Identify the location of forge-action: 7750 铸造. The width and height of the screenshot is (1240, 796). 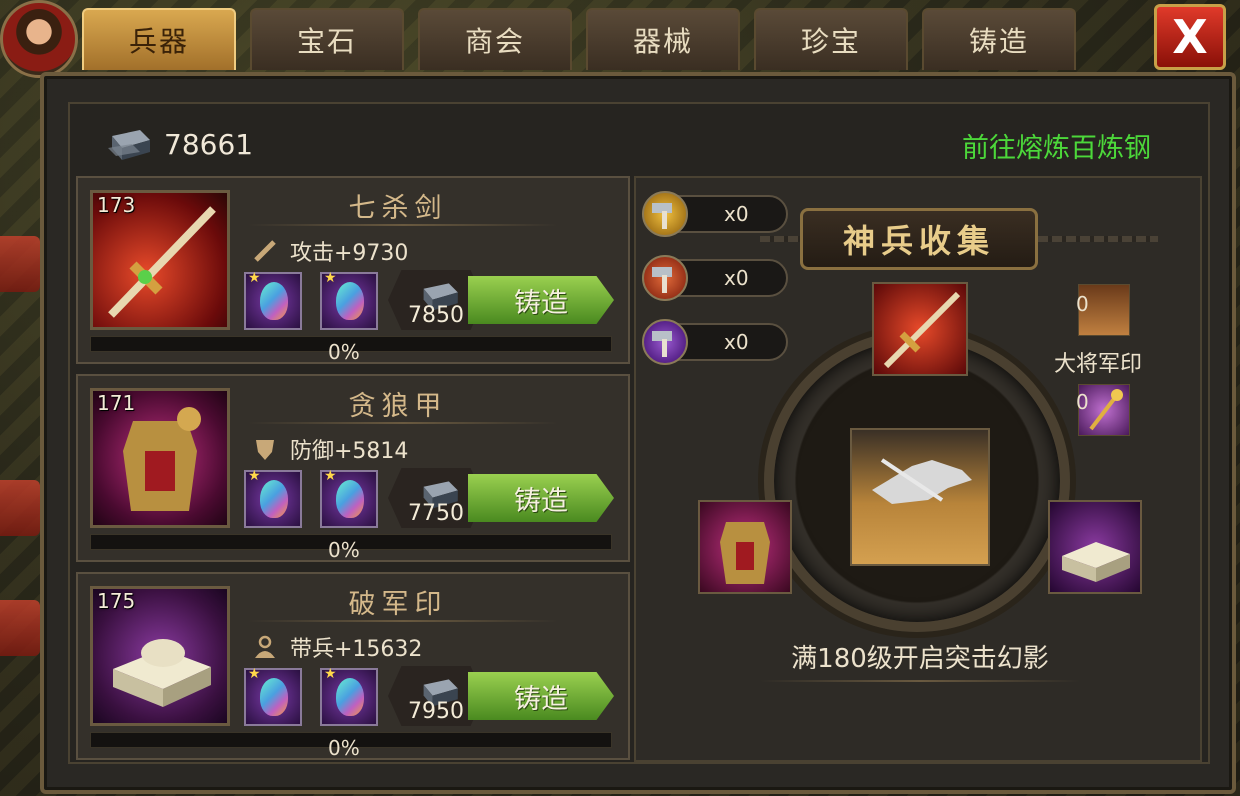
(503, 498).